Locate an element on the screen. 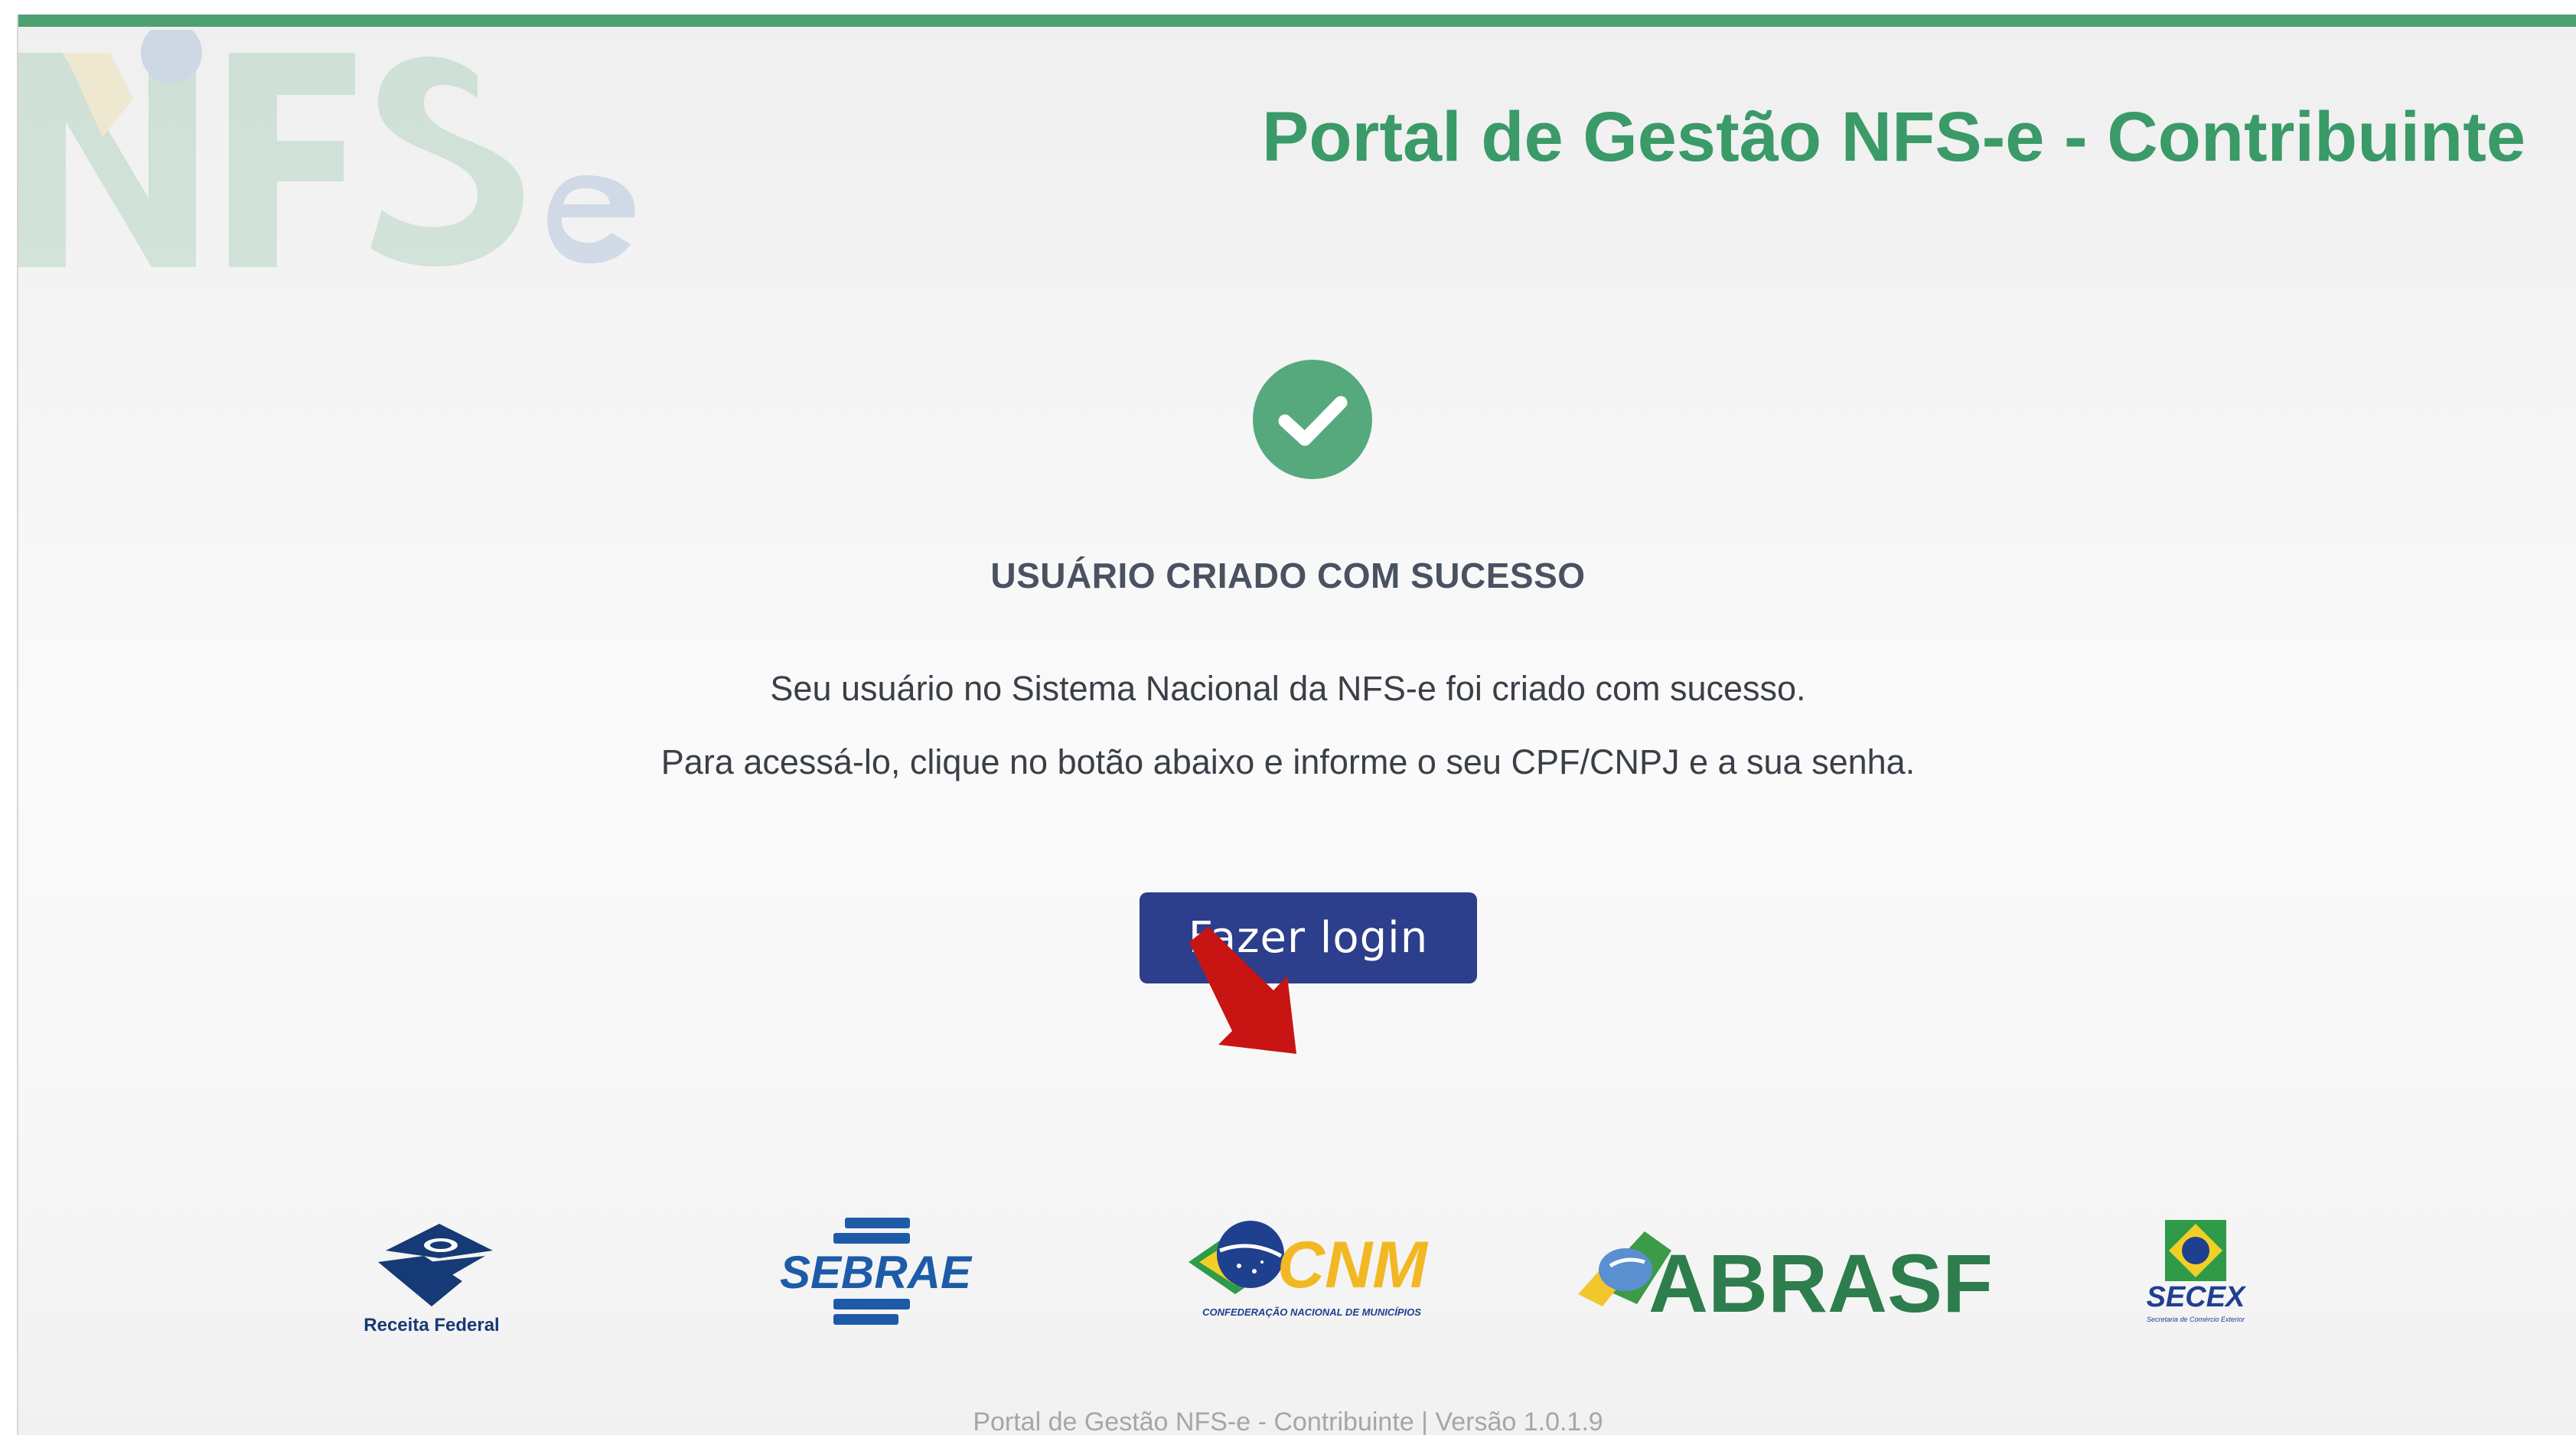  svg-text:Secretaria de Comércio Exterio: Secretaria de Comércio Exterior is located at coordinates (2196, 1319).